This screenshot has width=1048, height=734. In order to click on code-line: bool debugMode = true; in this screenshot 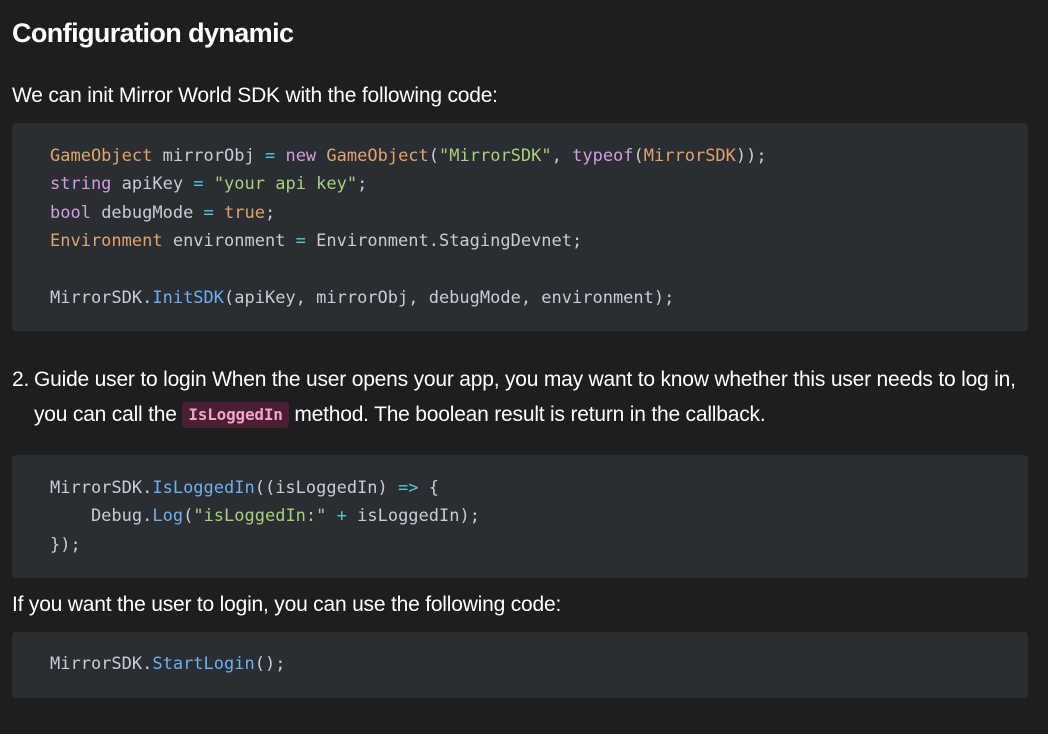, I will do `click(162, 213)`.